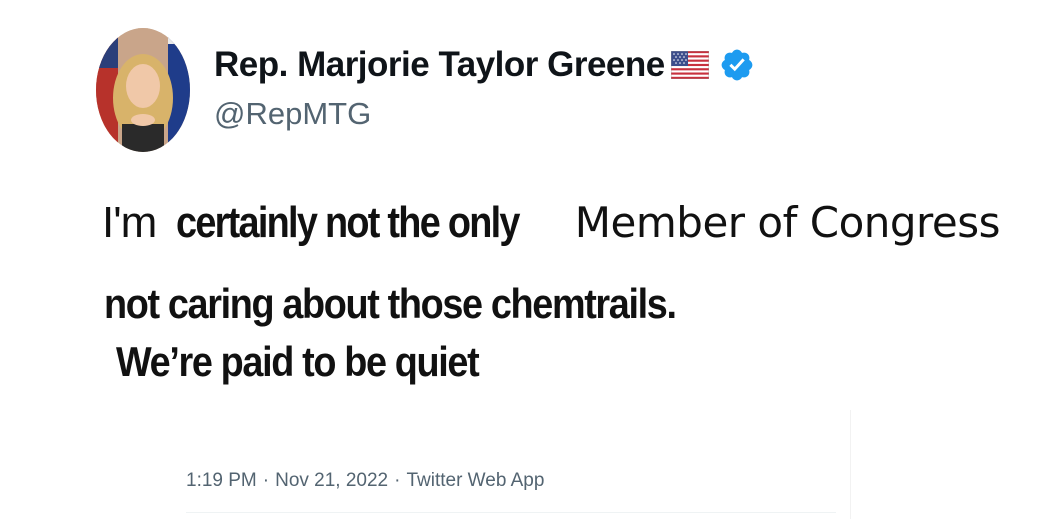 The height and width of the screenshot is (519, 1042). I want to click on author-handle: @RepMTG, so click(292, 114).